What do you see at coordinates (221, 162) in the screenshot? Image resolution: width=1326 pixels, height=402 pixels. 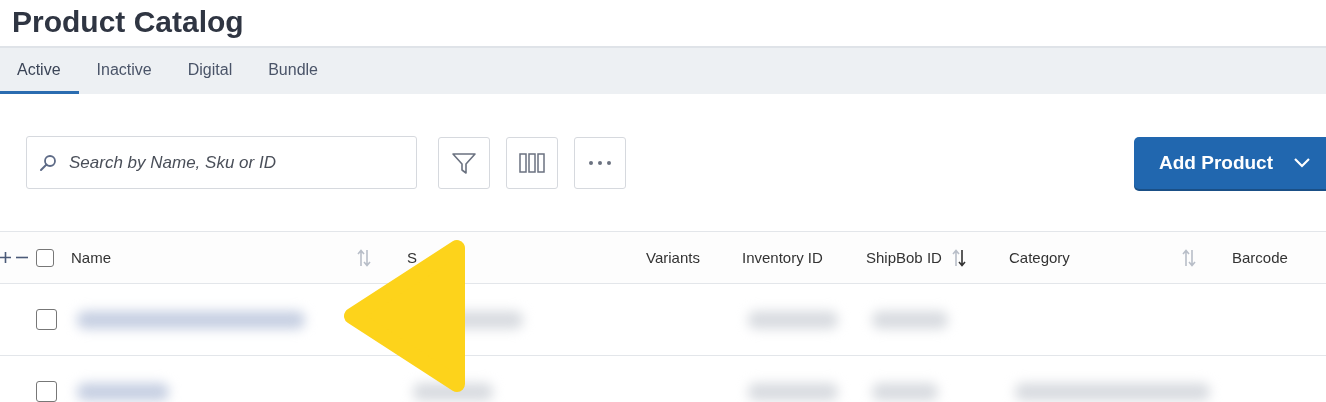 I see `search-field: Search by Name, Sku or ID` at bounding box center [221, 162].